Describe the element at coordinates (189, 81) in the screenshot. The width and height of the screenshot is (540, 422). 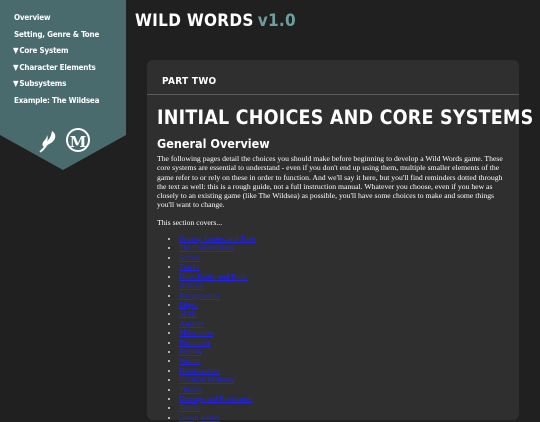
I see `part-label: PART TWO` at that location.